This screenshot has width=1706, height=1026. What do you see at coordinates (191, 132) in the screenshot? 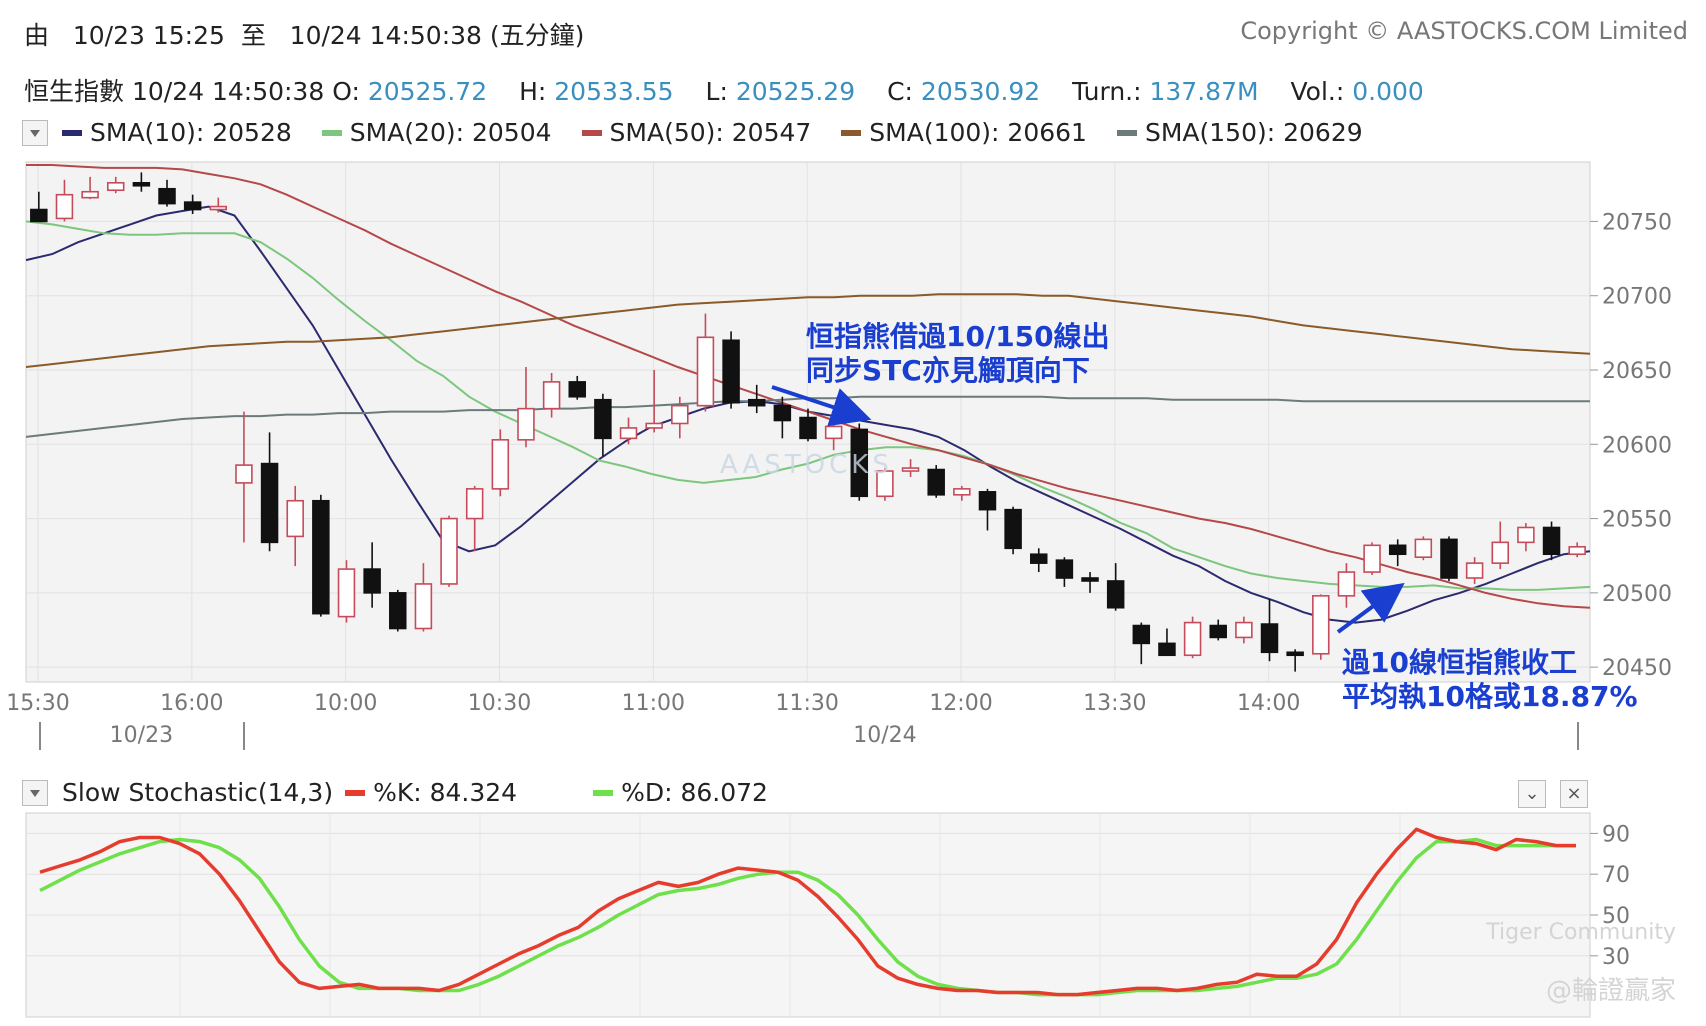
I see `legend-label: SMA(10): 20528` at bounding box center [191, 132].